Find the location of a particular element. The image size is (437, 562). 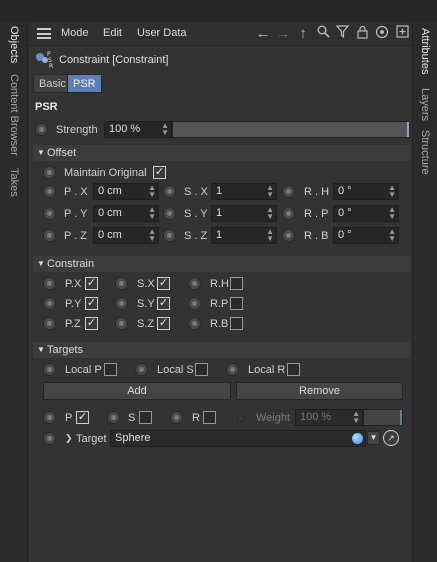

target-p-radio is located at coordinates (49, 417).